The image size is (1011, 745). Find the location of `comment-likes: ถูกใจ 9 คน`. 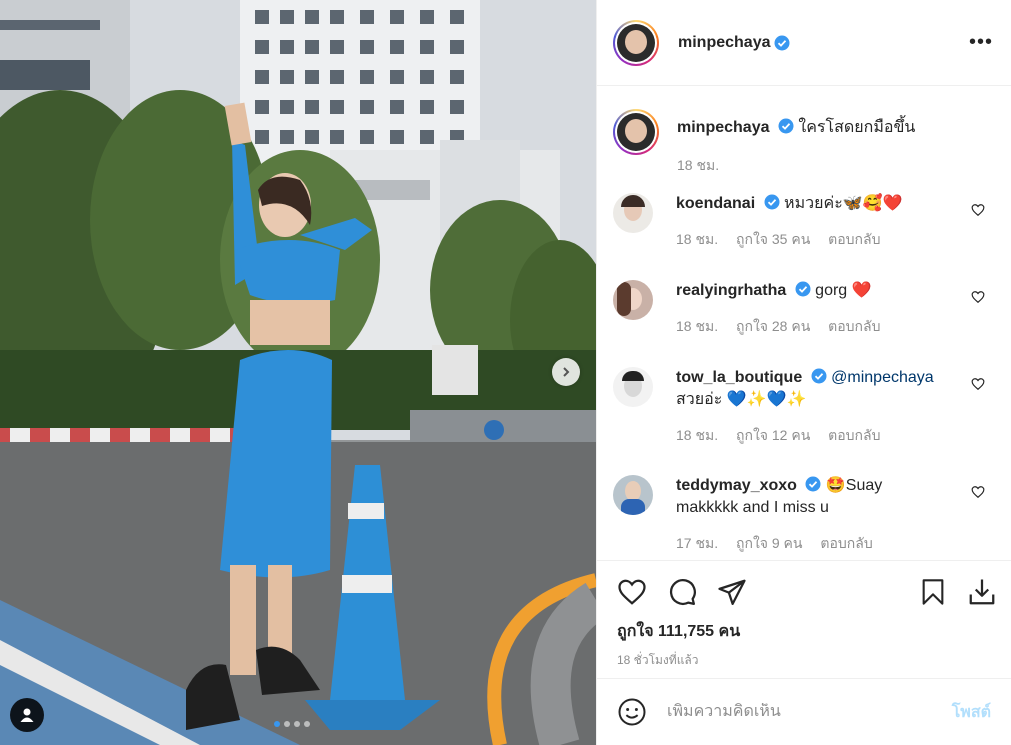

comment-likes: ถูกใจ 9 คน is located at coordinates (769, 543).